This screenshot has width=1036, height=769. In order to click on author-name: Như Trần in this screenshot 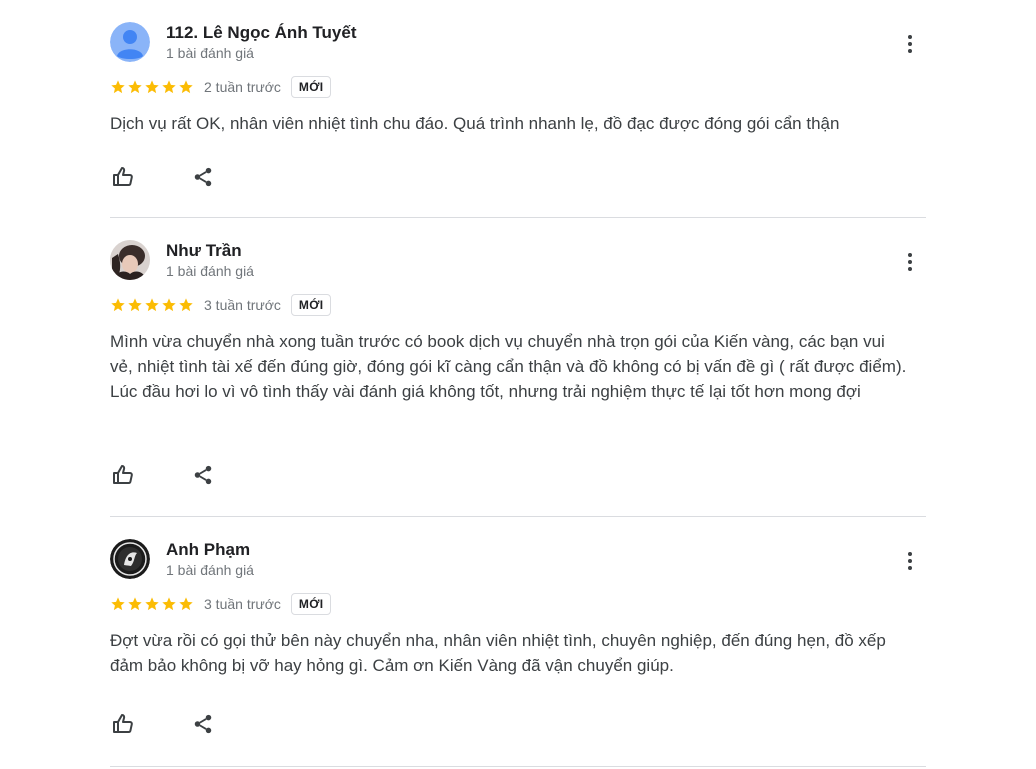, I will do `click(204, 251)`.